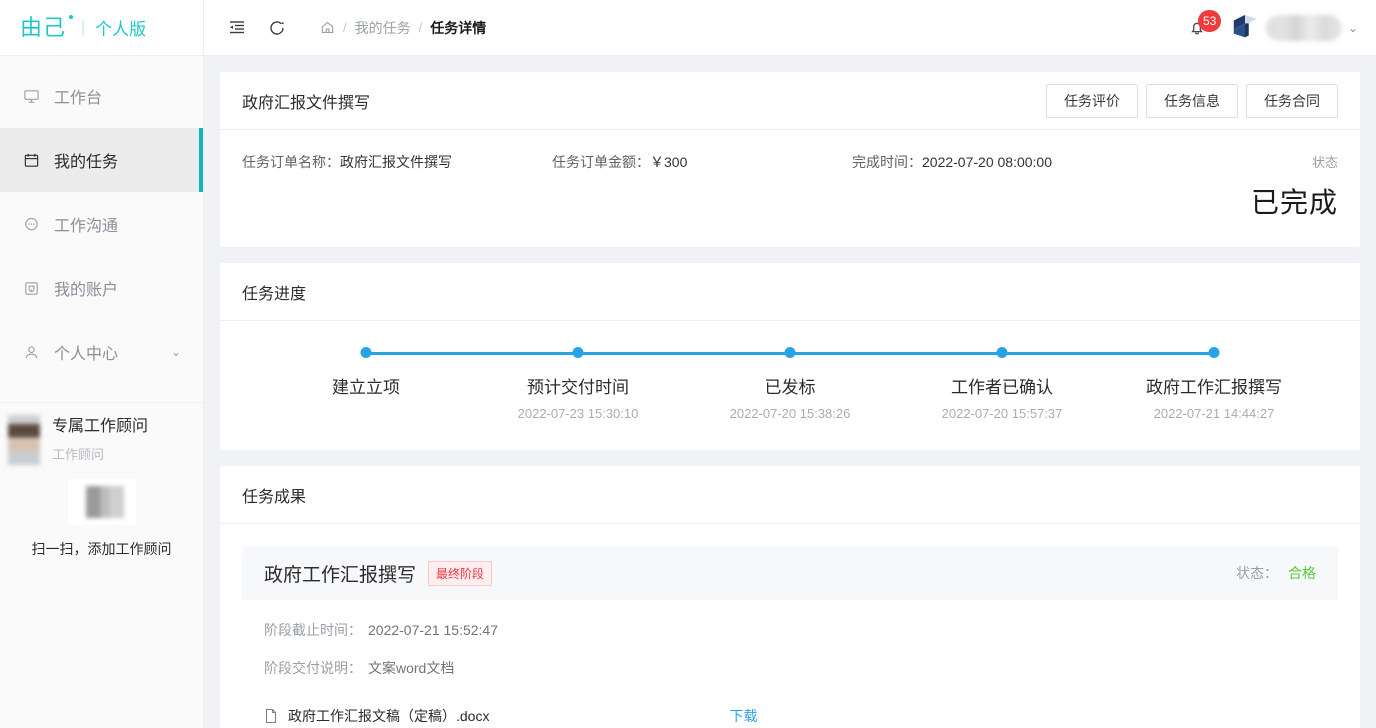 The height and width of the screenshot is (728, 1376). I want to click on task-status-label: 状态, so click(1324, 162).